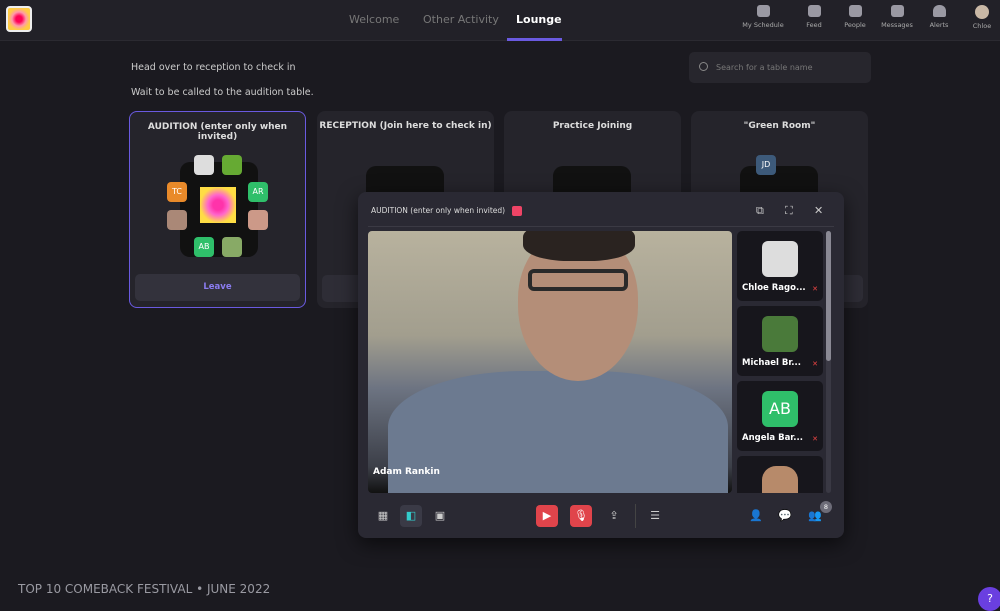  I want to click on event-footer: TOP 10 COMEBACK FESTIVAL • JUNE 2022, so click(144, 589).